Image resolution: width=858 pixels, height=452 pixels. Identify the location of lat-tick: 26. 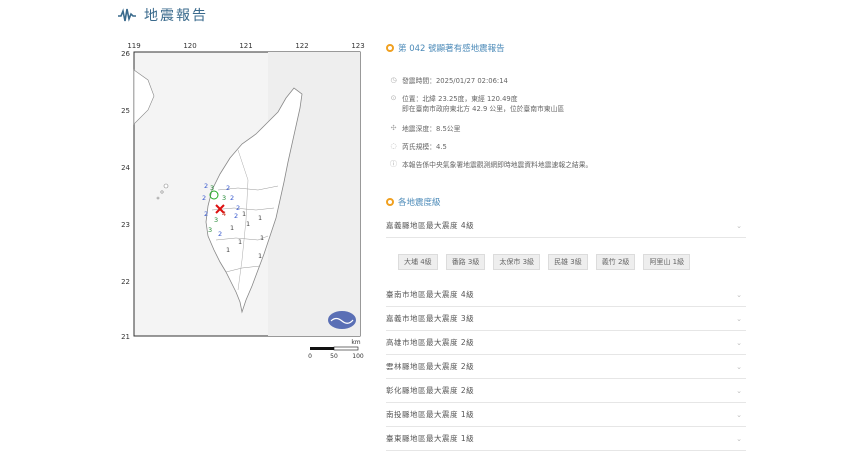
(125, 54).